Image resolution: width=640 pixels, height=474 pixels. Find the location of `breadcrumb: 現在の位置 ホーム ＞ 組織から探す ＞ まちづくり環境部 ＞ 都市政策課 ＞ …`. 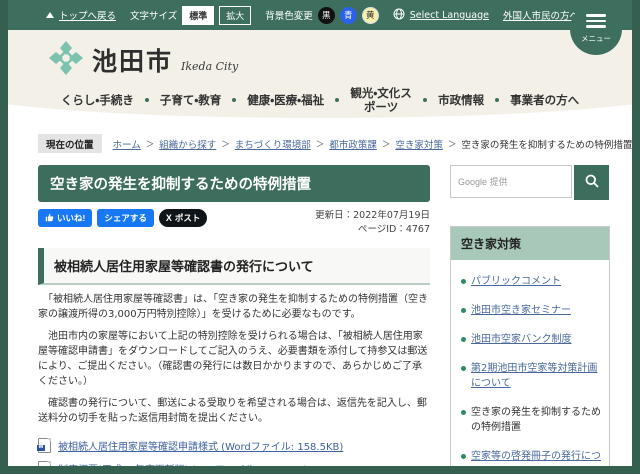

breadcrumb: 現在の位置 ホーム ＞ 組織から探す ＞ まちづくり環境部 ＞ 都市政策課 ＞ … is located at coordinates (335, 143).